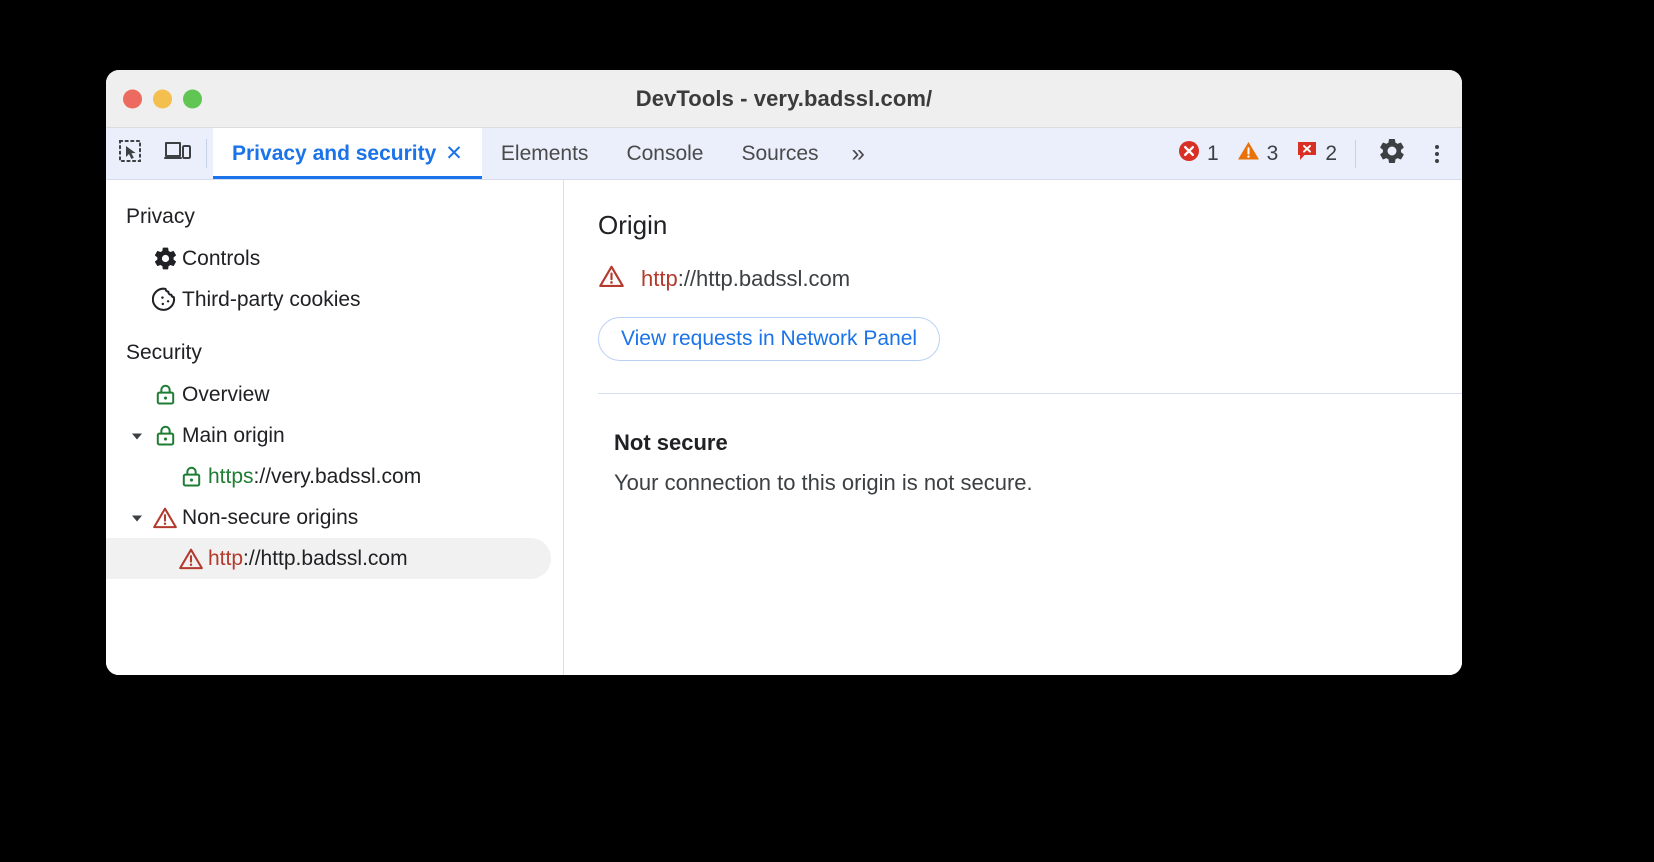  Describe the element at coordinates (132, 98) in the screenshot. I see `close-window-button` at that location.